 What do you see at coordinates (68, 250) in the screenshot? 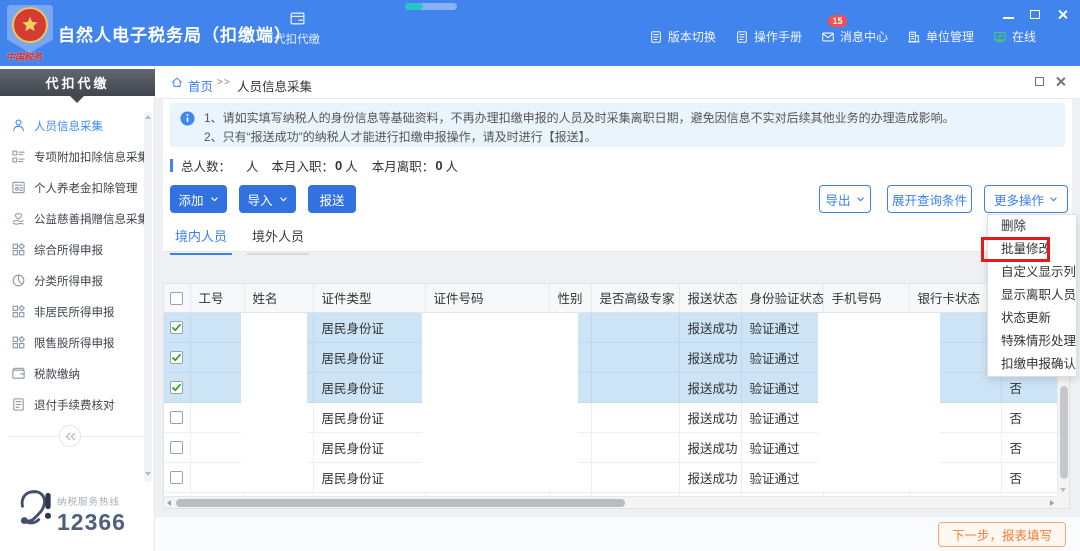
I see `sidebar-item-label: 综合所得申报` at bounding box center [68, 250].